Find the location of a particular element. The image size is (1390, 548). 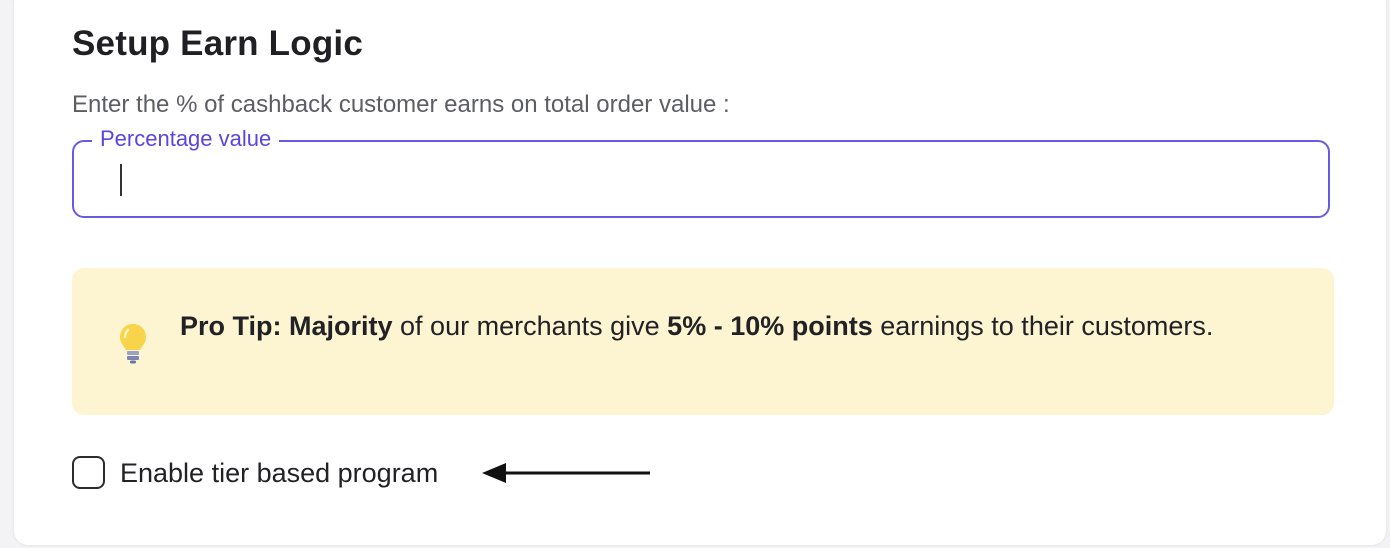

pro-tip-highlight: 5% - 10% points is located at coordinates (770, 326).